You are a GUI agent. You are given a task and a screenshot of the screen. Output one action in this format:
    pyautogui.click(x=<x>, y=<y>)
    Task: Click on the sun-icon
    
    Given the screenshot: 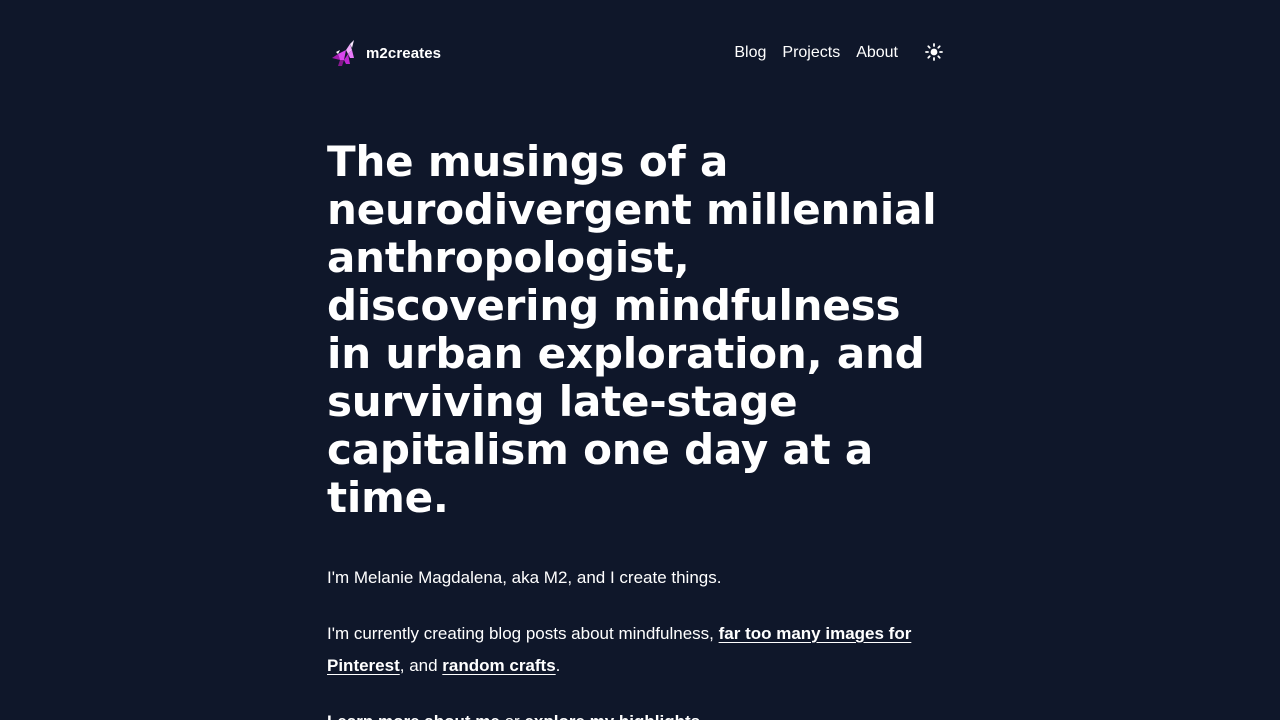 What is the action you would take?
    pyautogui.click(x=934, y=53)
    